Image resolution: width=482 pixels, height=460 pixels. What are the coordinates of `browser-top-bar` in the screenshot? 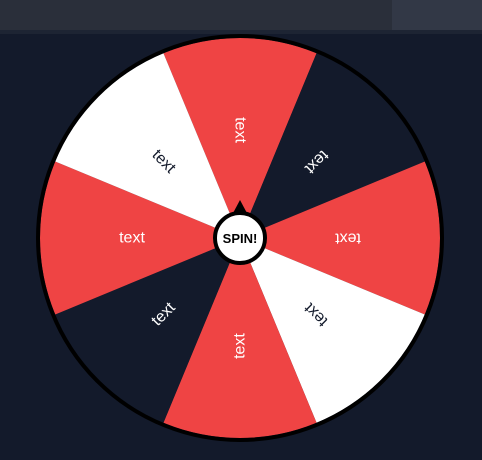 It's located at (241, 15).